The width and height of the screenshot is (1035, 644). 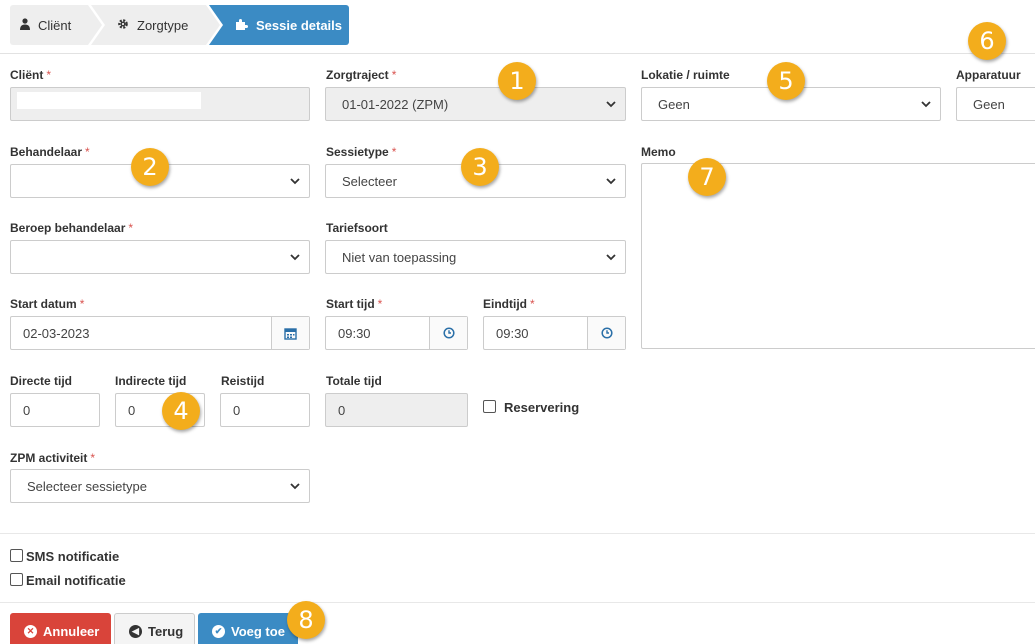 What do you see at coordinates (151, 381) in the screenshot?
I see `indirecte-tijd-label: Indirecte tijd` at bounding box center [151, 381].